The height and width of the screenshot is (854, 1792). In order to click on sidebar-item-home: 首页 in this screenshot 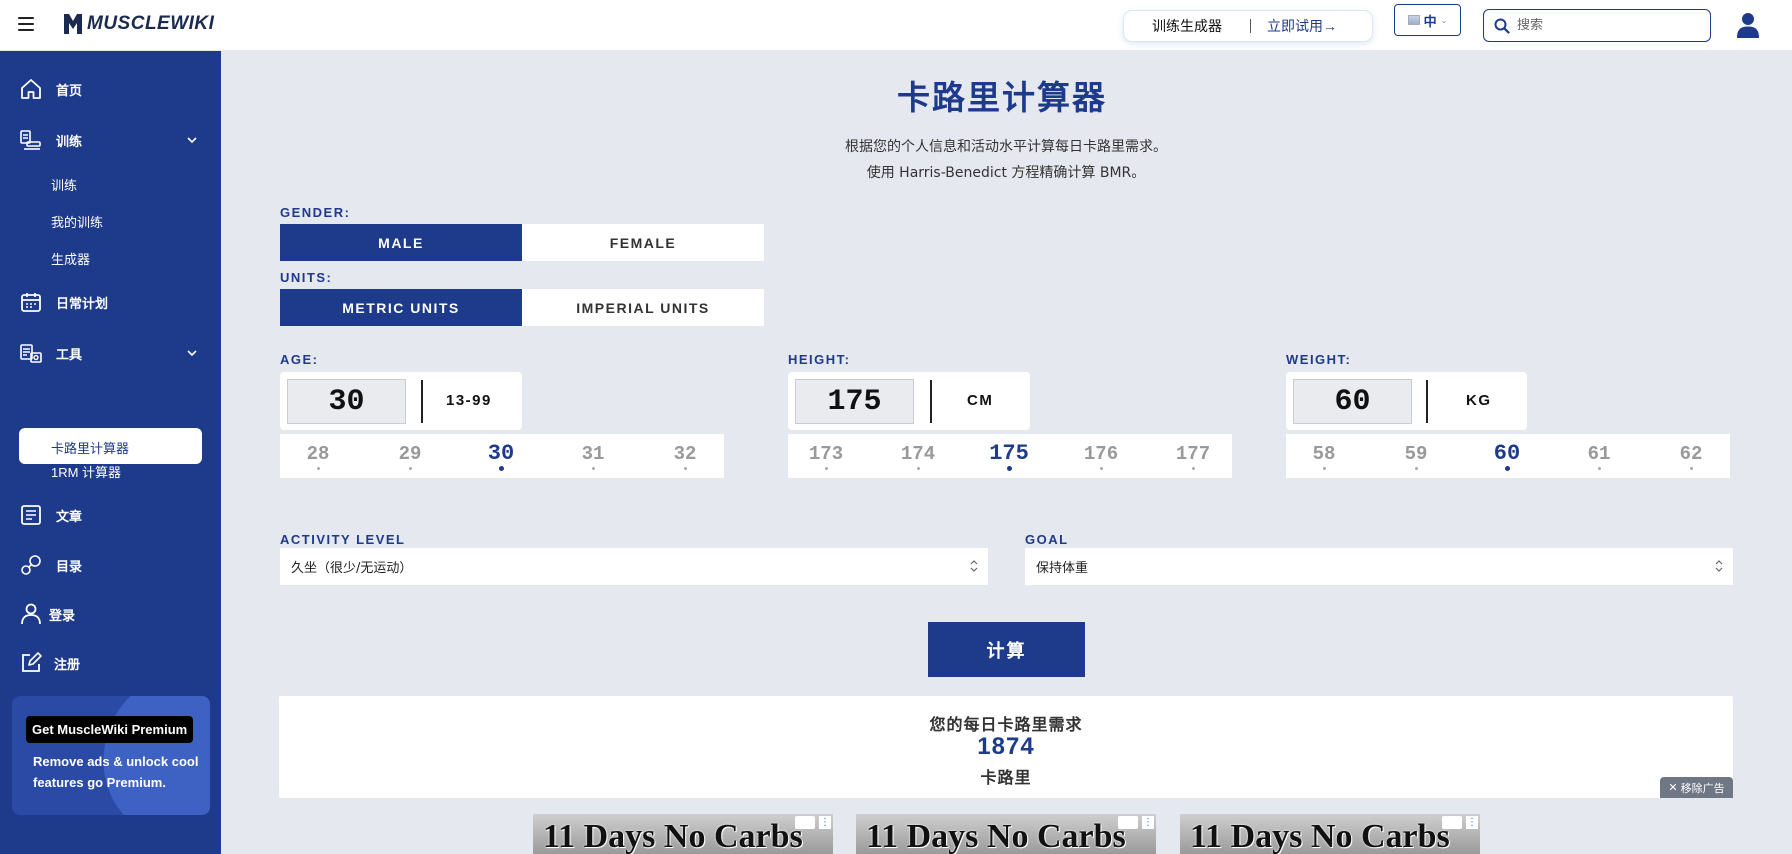, I will do `click(110, 89)`.